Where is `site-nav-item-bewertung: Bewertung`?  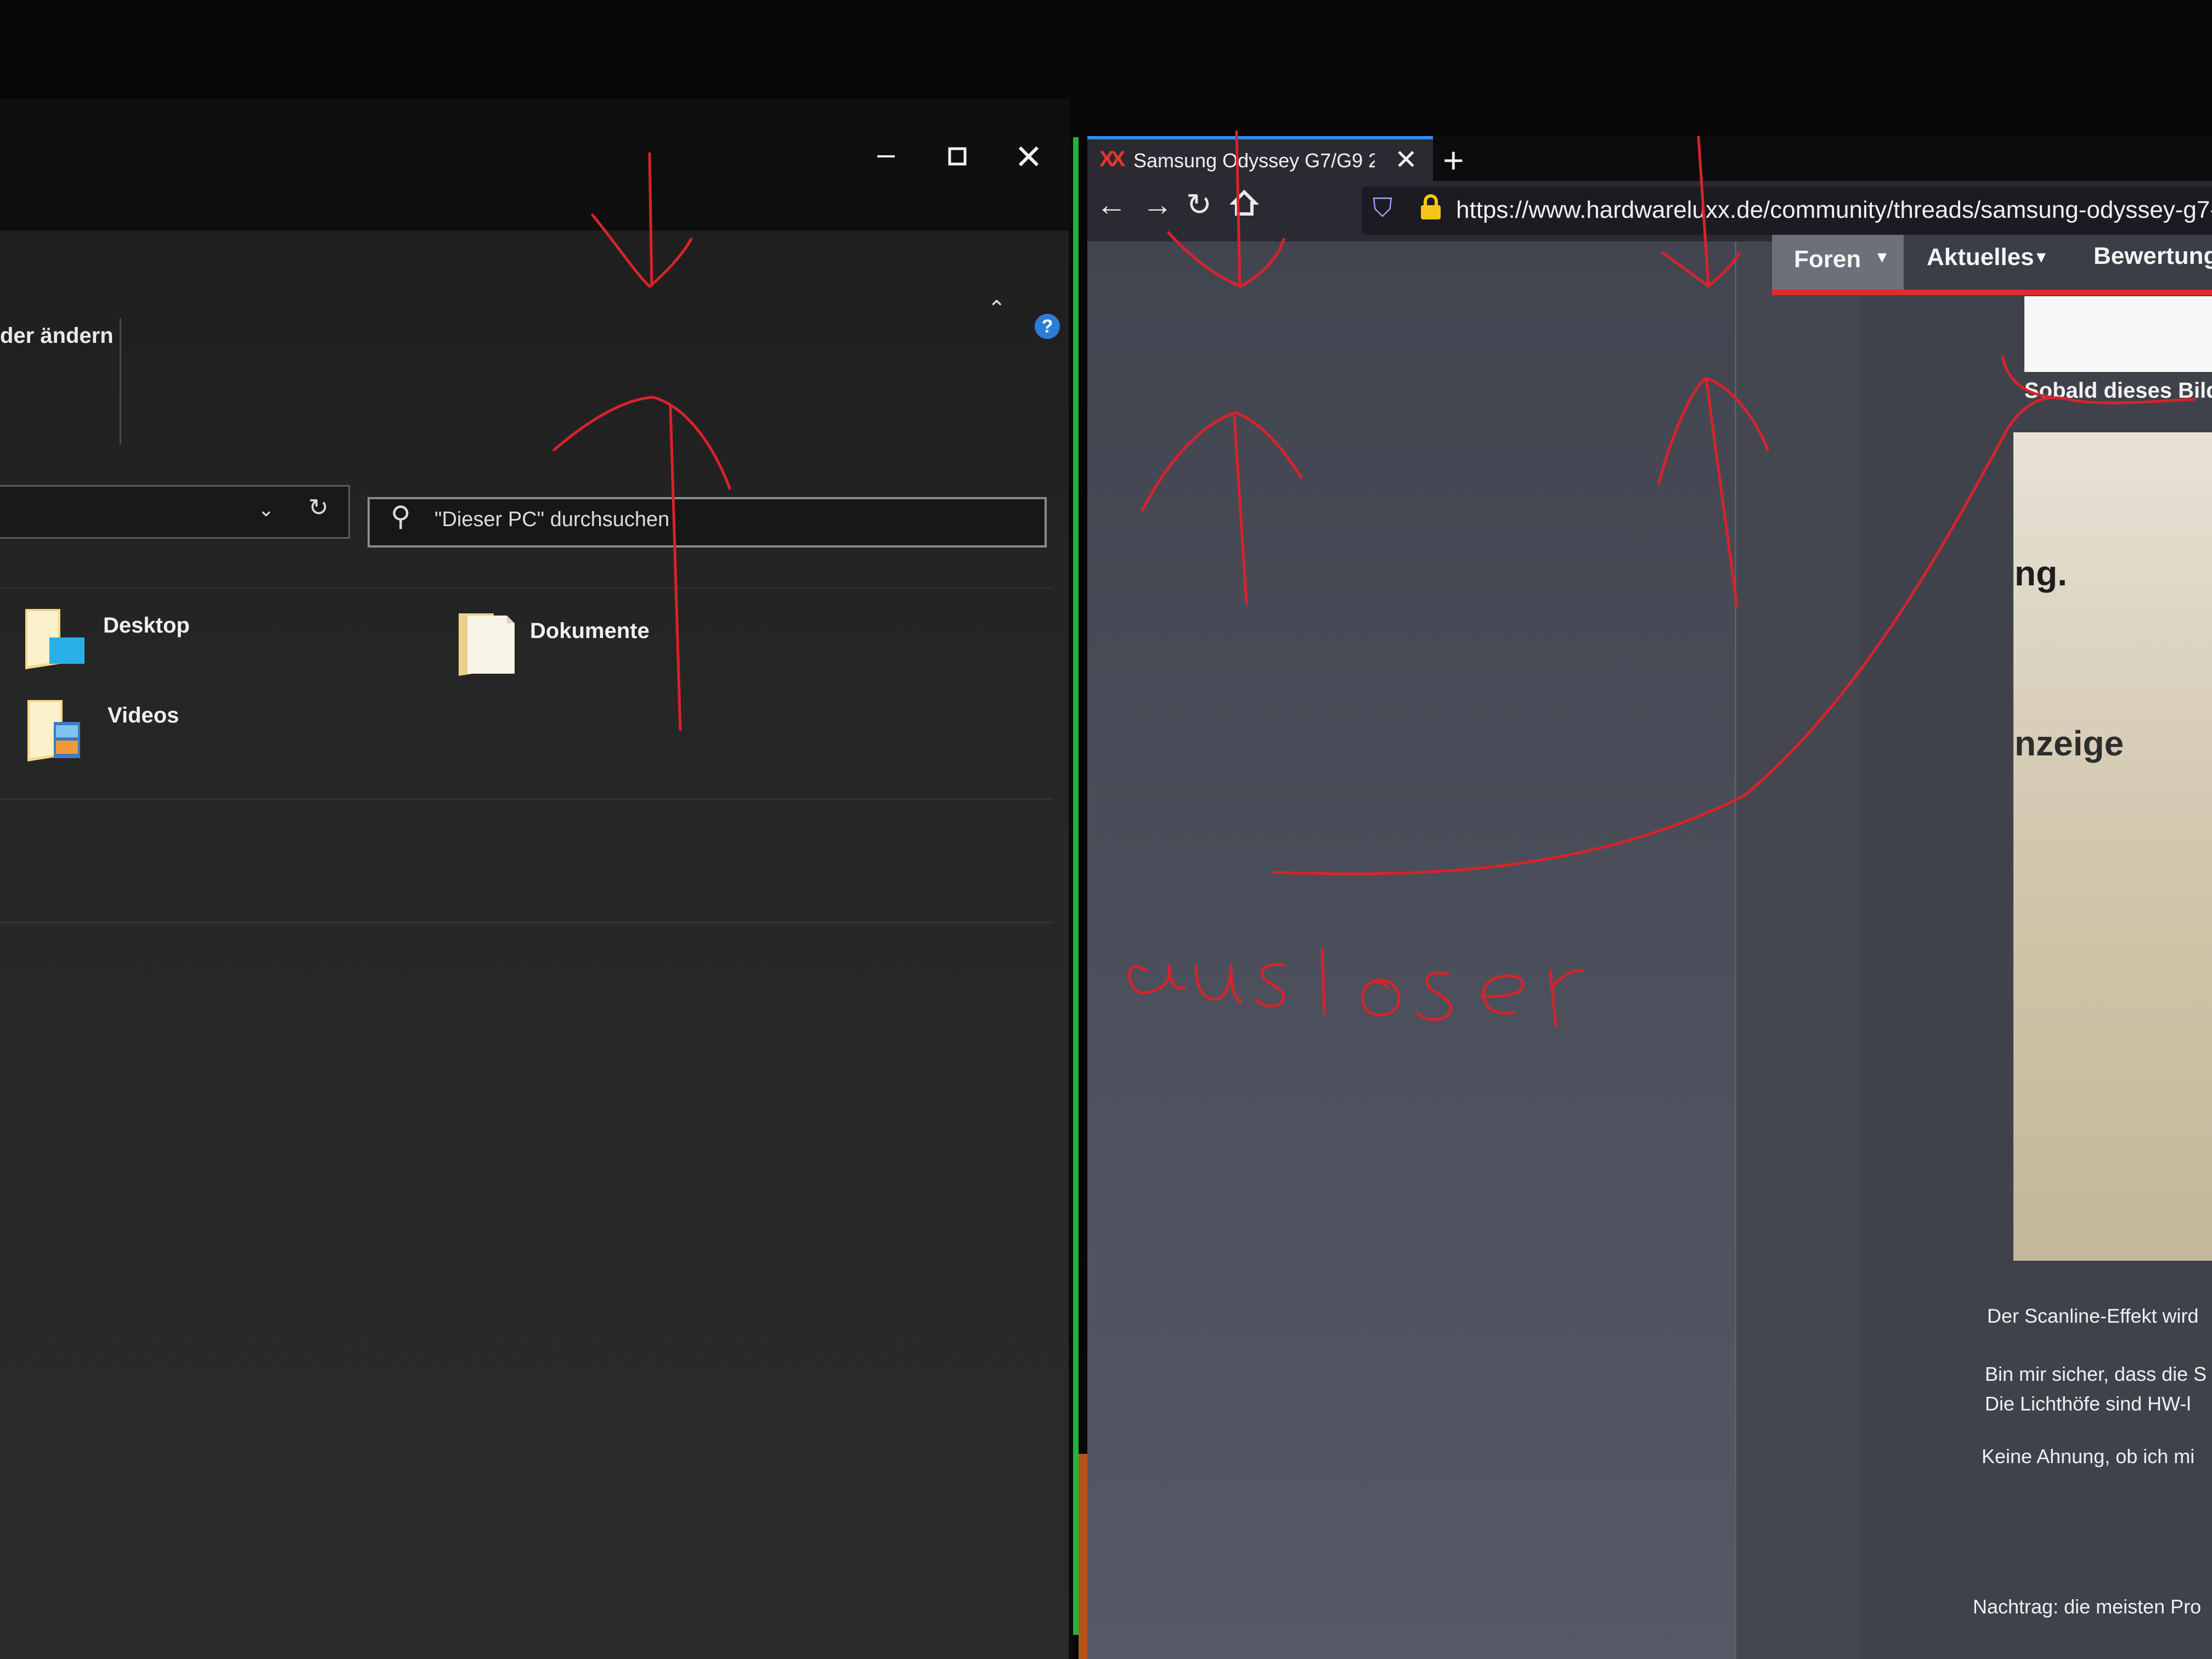
site-nav-item-bewertung: Bewertung is located at coordinates (2153, 256).